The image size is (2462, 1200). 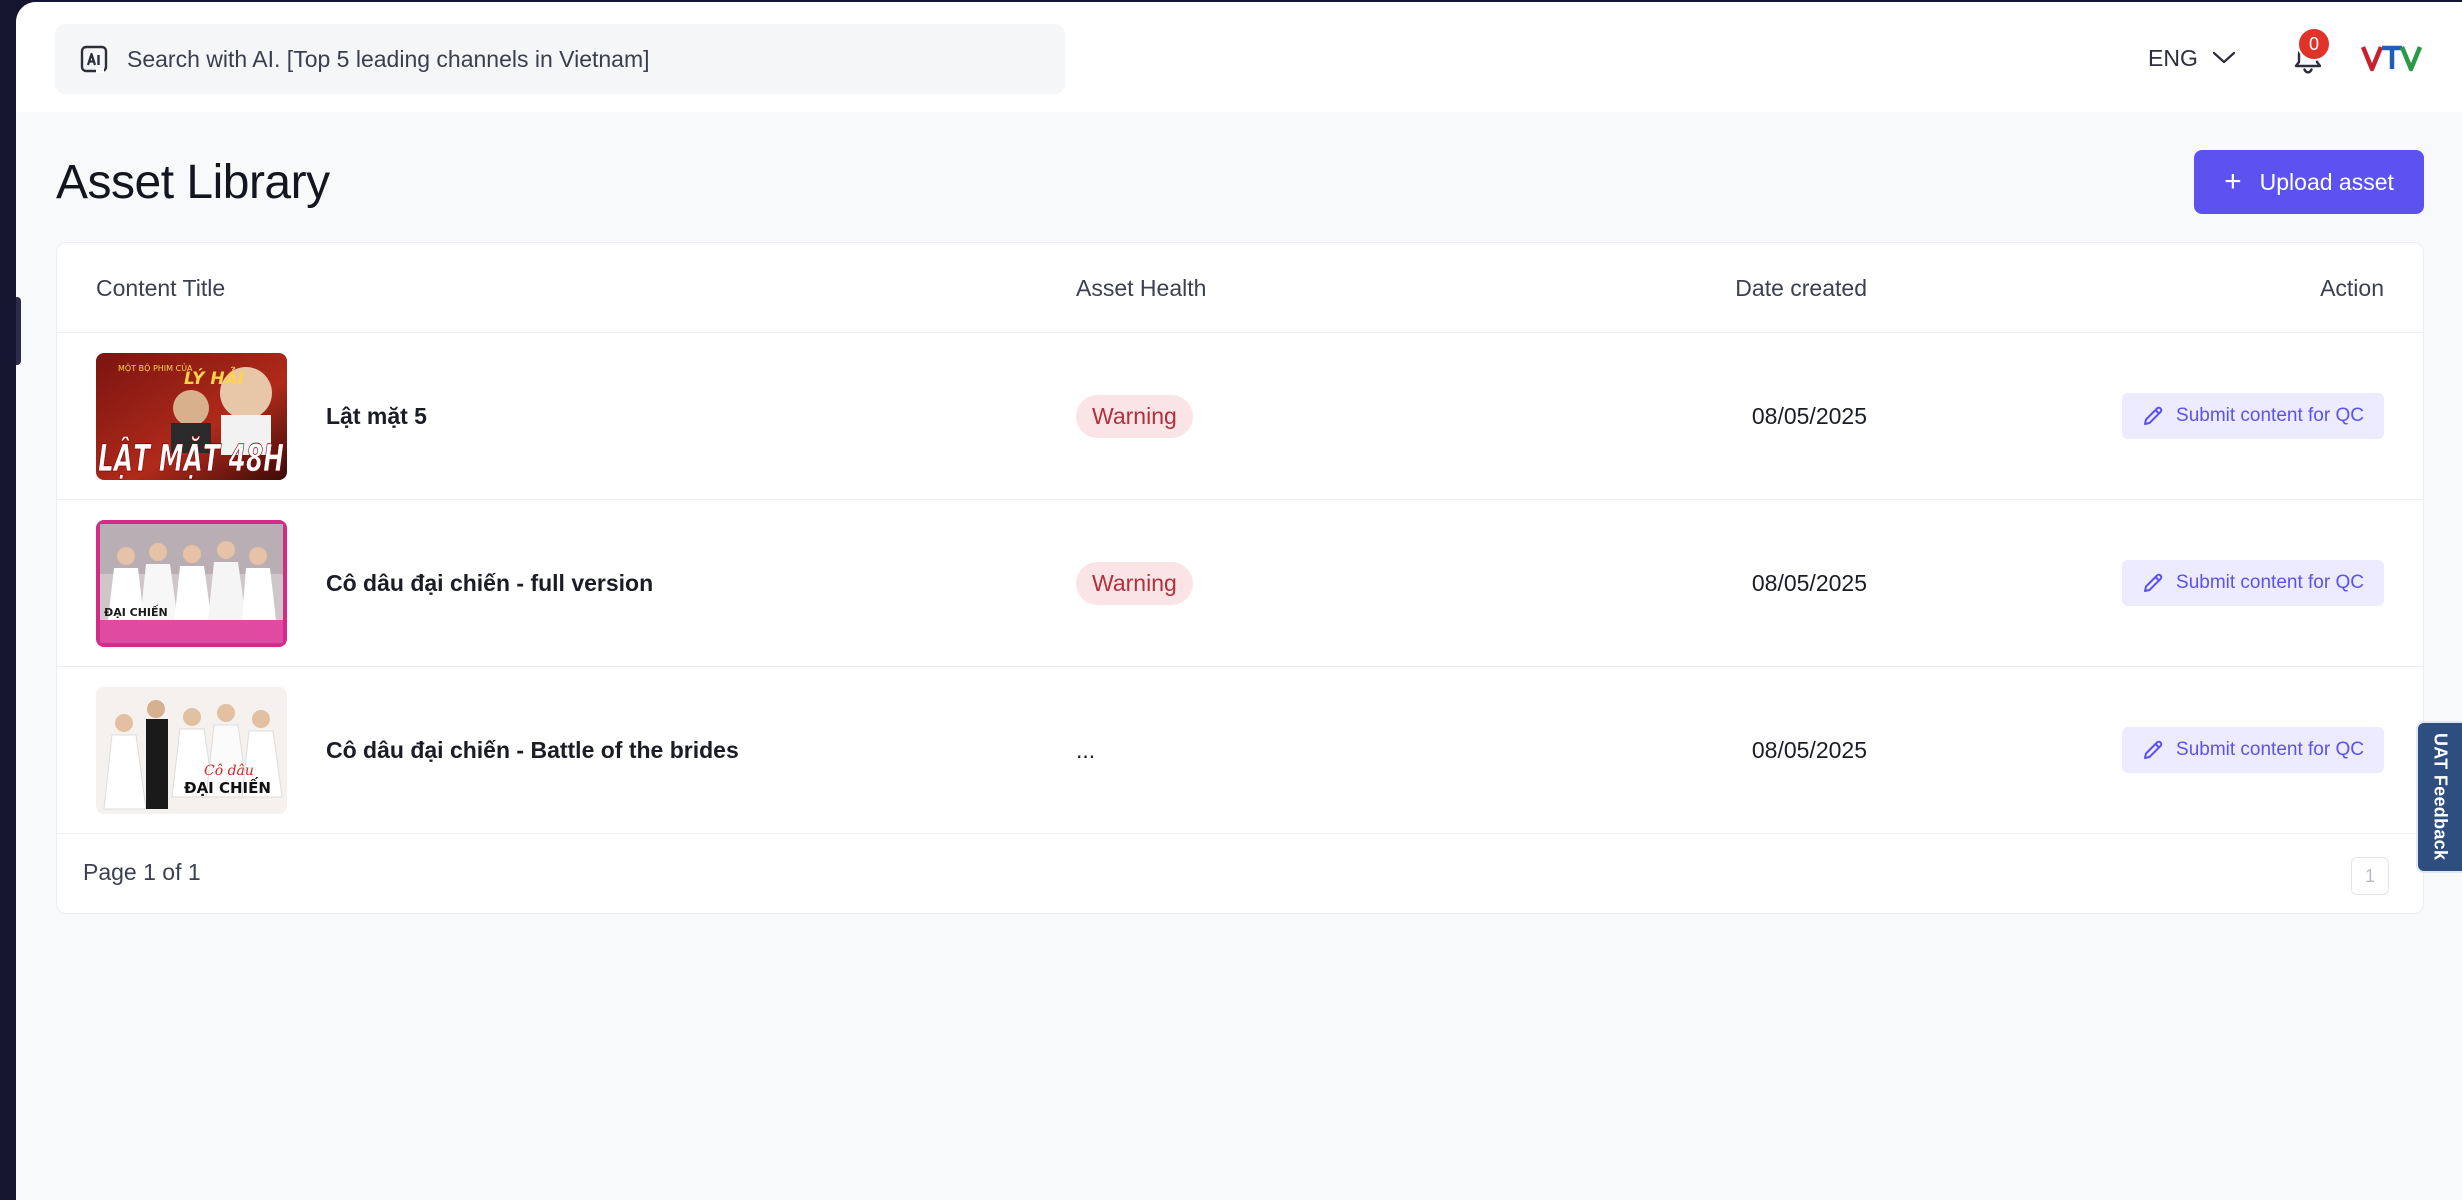 I want to click on notification-count-badge: 0, so click(x=2314, y=44).